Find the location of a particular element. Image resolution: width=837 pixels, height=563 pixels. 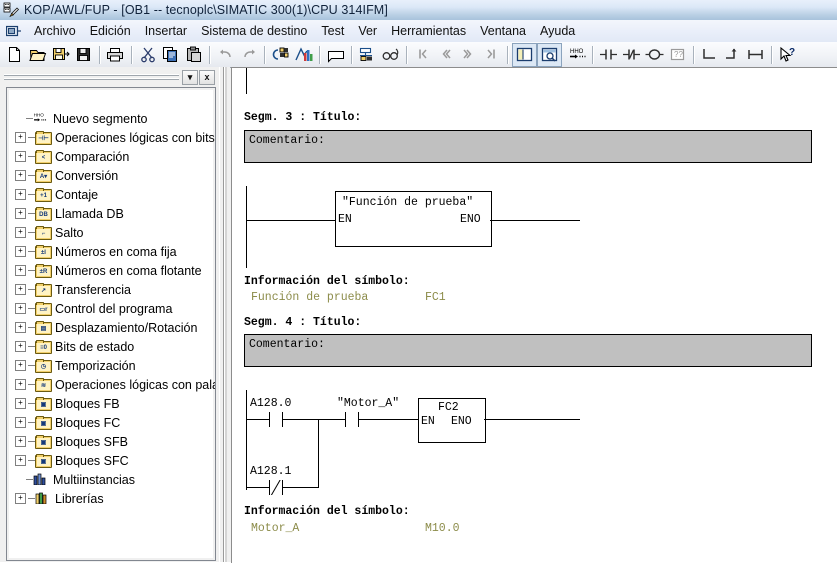

branch-parallel-icon is located at coordinates (755, 55).